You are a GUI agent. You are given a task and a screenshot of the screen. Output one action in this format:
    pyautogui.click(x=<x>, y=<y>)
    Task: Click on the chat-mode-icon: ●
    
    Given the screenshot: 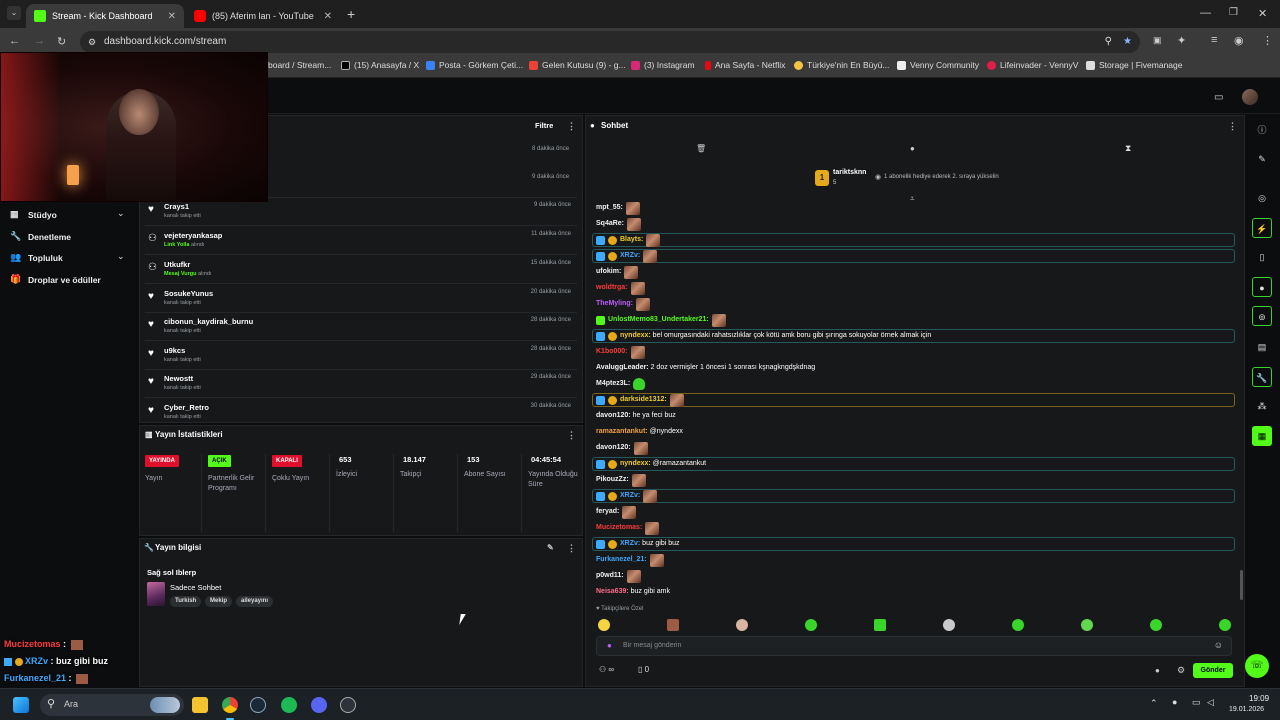 What is the action you would take?
    pyautogui.click(x=912, y=148)
    